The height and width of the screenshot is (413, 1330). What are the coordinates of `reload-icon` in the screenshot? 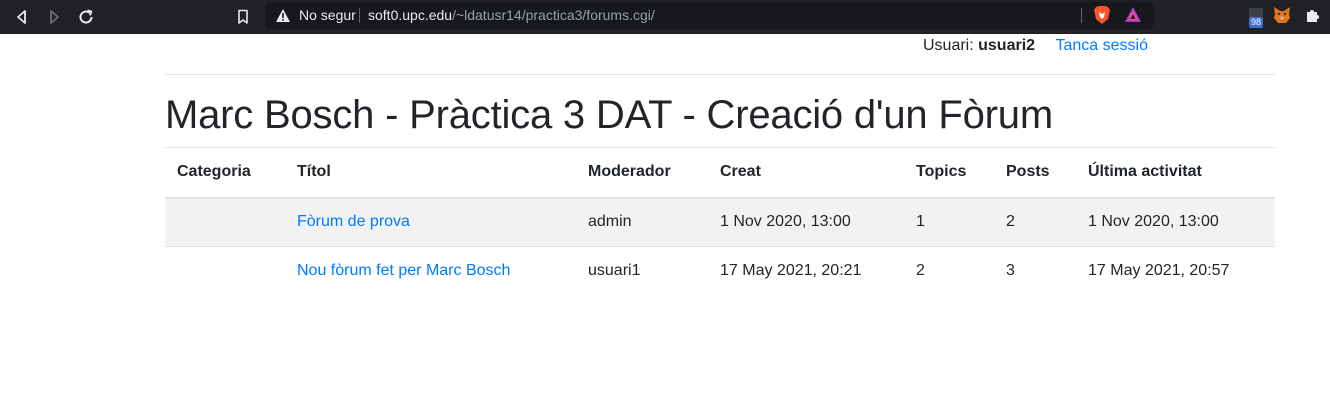 It's located at (86, 17).